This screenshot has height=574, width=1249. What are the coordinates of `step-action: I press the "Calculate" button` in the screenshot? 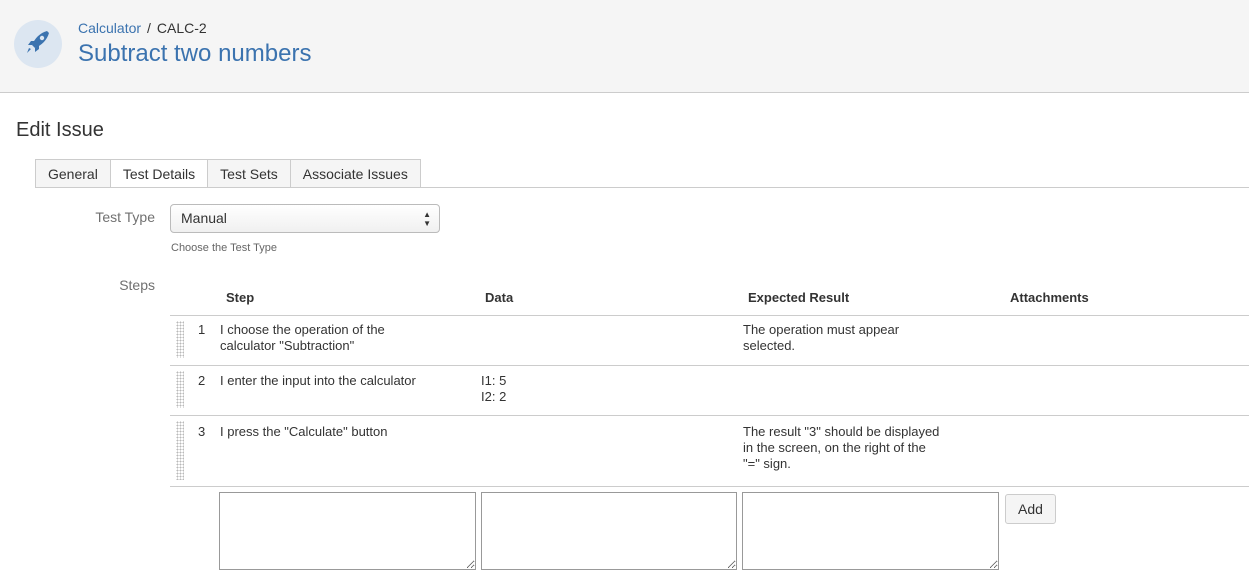 It's located at (304, 432).